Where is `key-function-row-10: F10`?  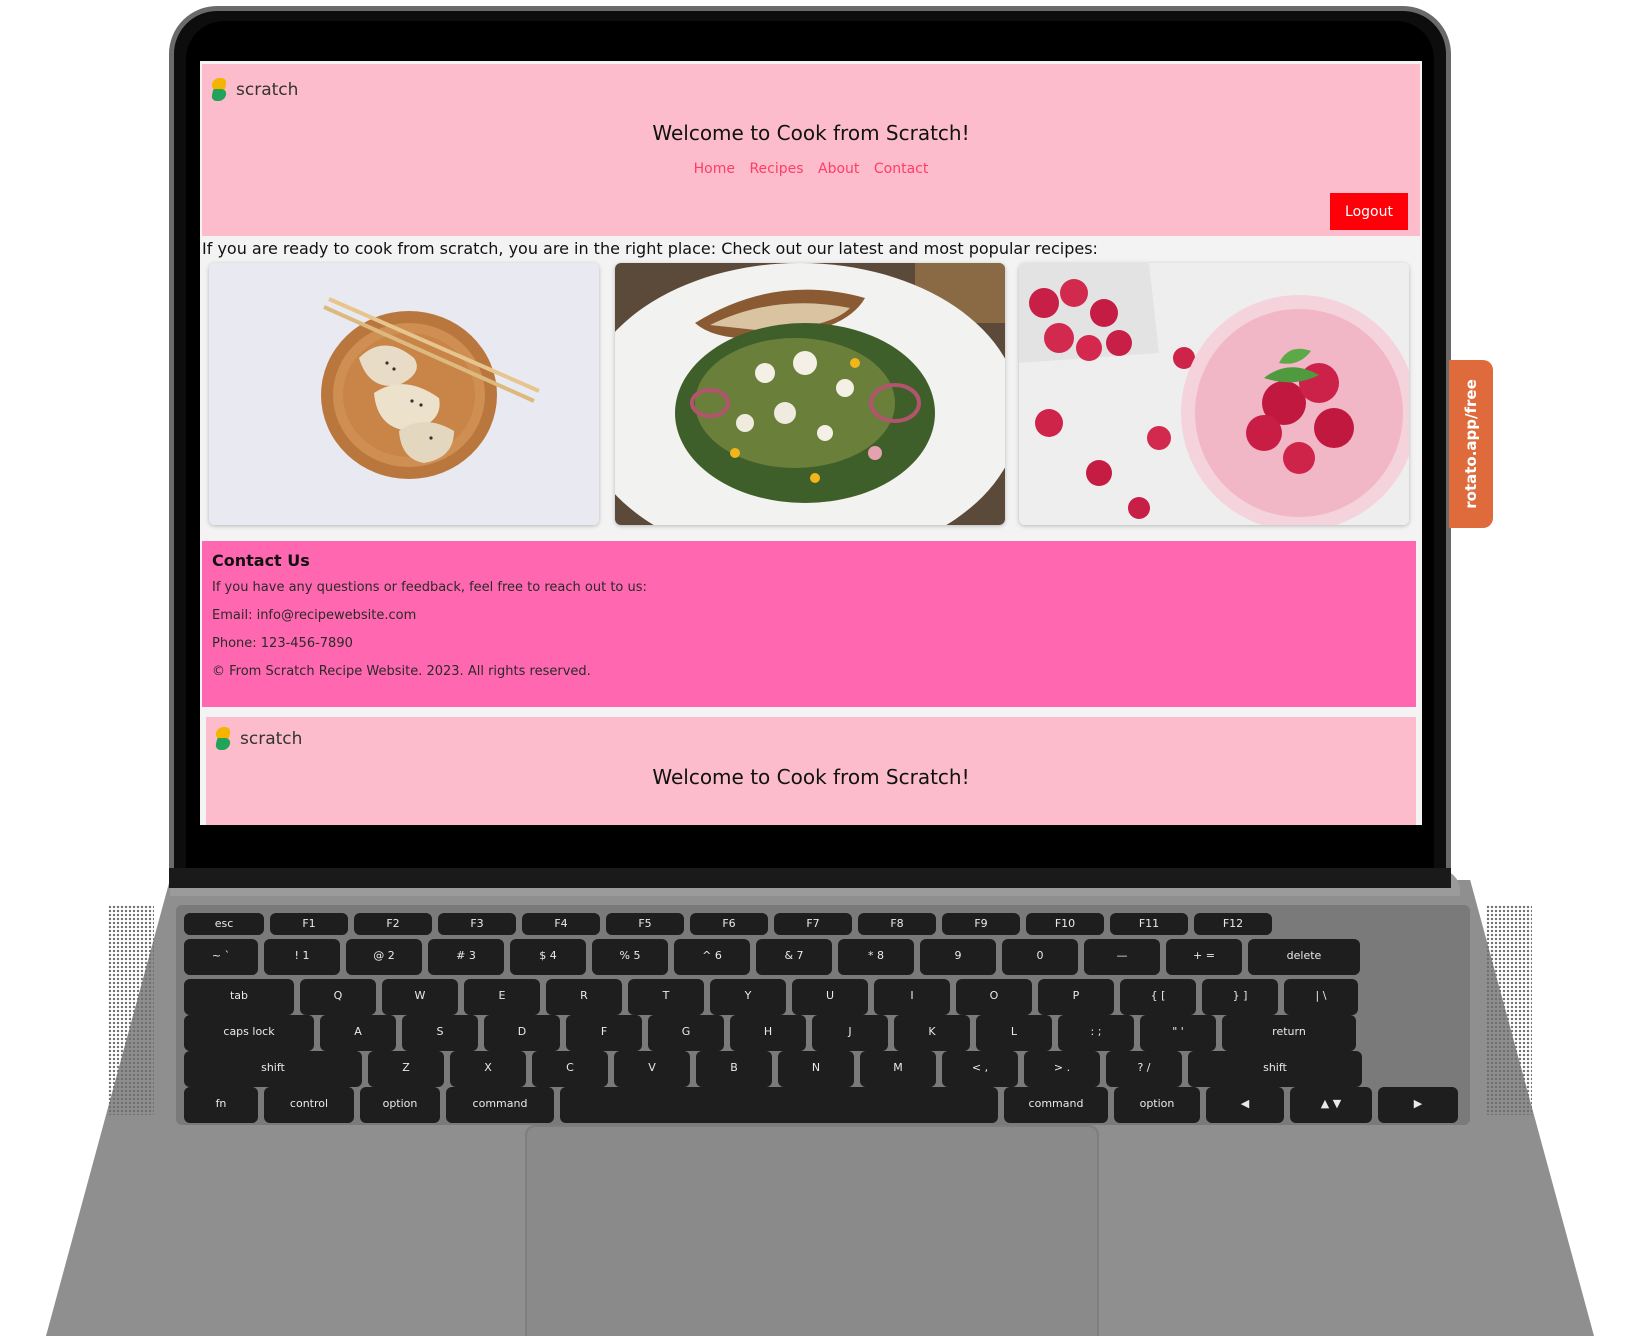 key-function-row-10: F10 is located at coordinates (1065, 924).